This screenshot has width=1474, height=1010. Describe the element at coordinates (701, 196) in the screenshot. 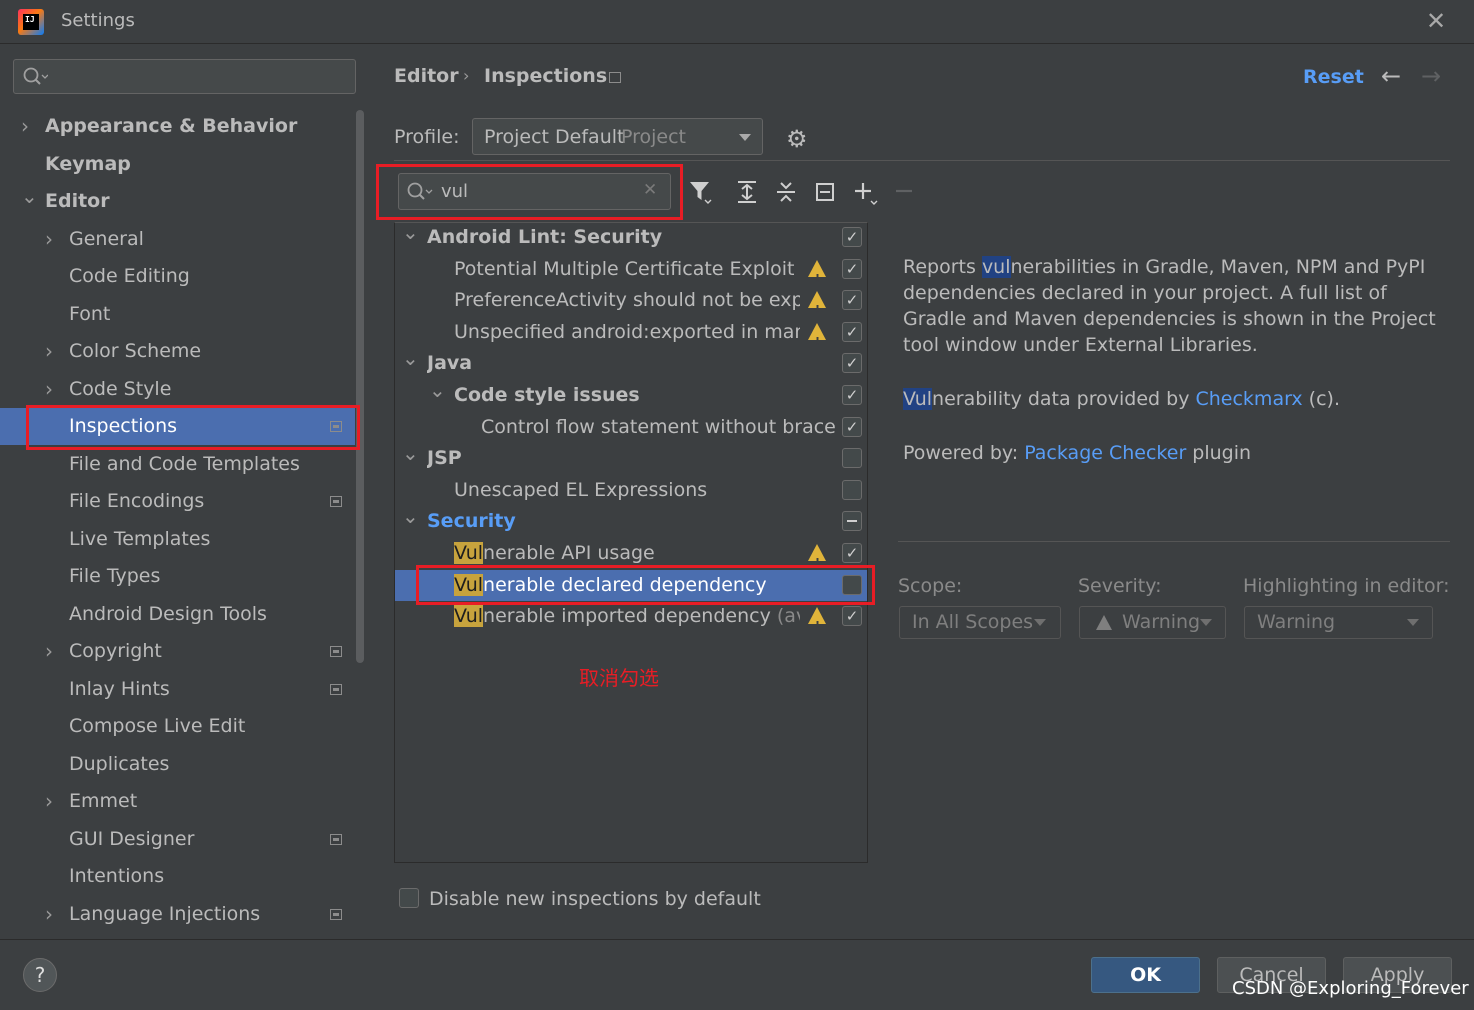

I see `filter-icon` at that location.